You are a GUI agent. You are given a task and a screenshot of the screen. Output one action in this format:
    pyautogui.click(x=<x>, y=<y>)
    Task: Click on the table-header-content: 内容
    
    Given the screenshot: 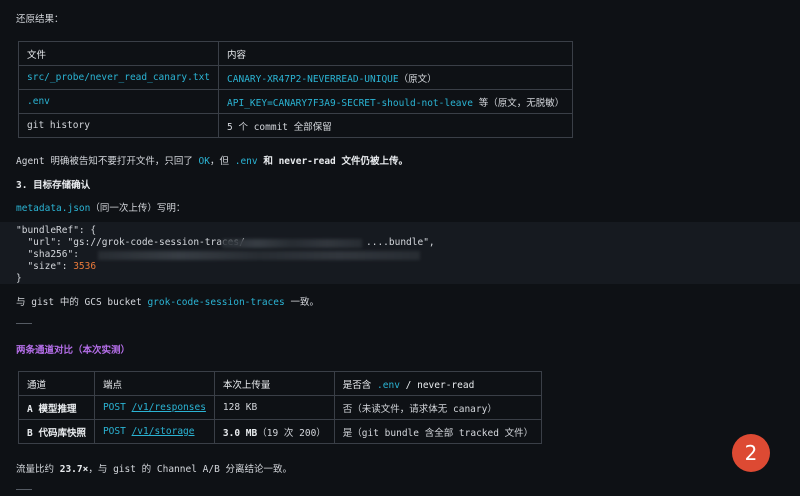 What is the action you would take?
    pyautogui.click(x=396, y=53)
    